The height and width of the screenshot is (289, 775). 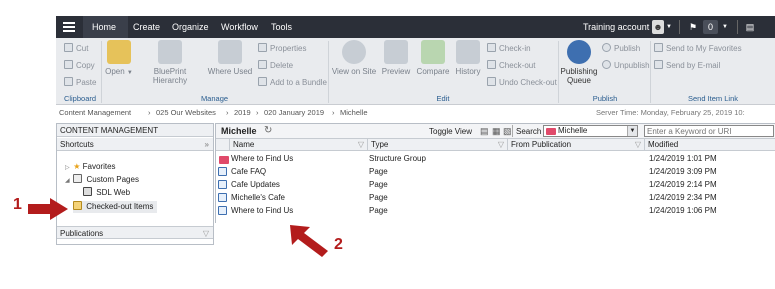 I want to click on tree-item-custom-pages: ◢ Custom Pages, so click(x=102, y=180).